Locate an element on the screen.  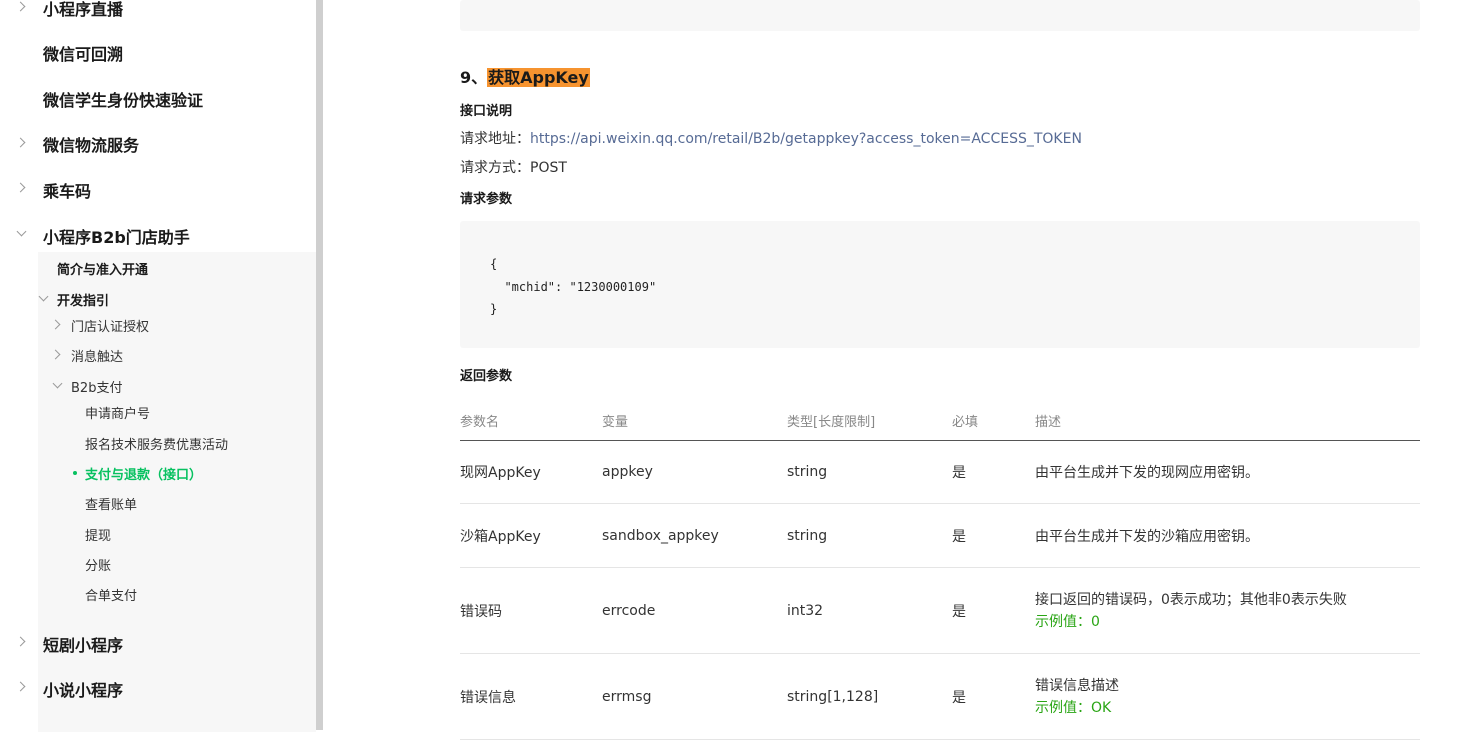
desc-text: 错误信息描述 is located at coordinates (1077, 685).